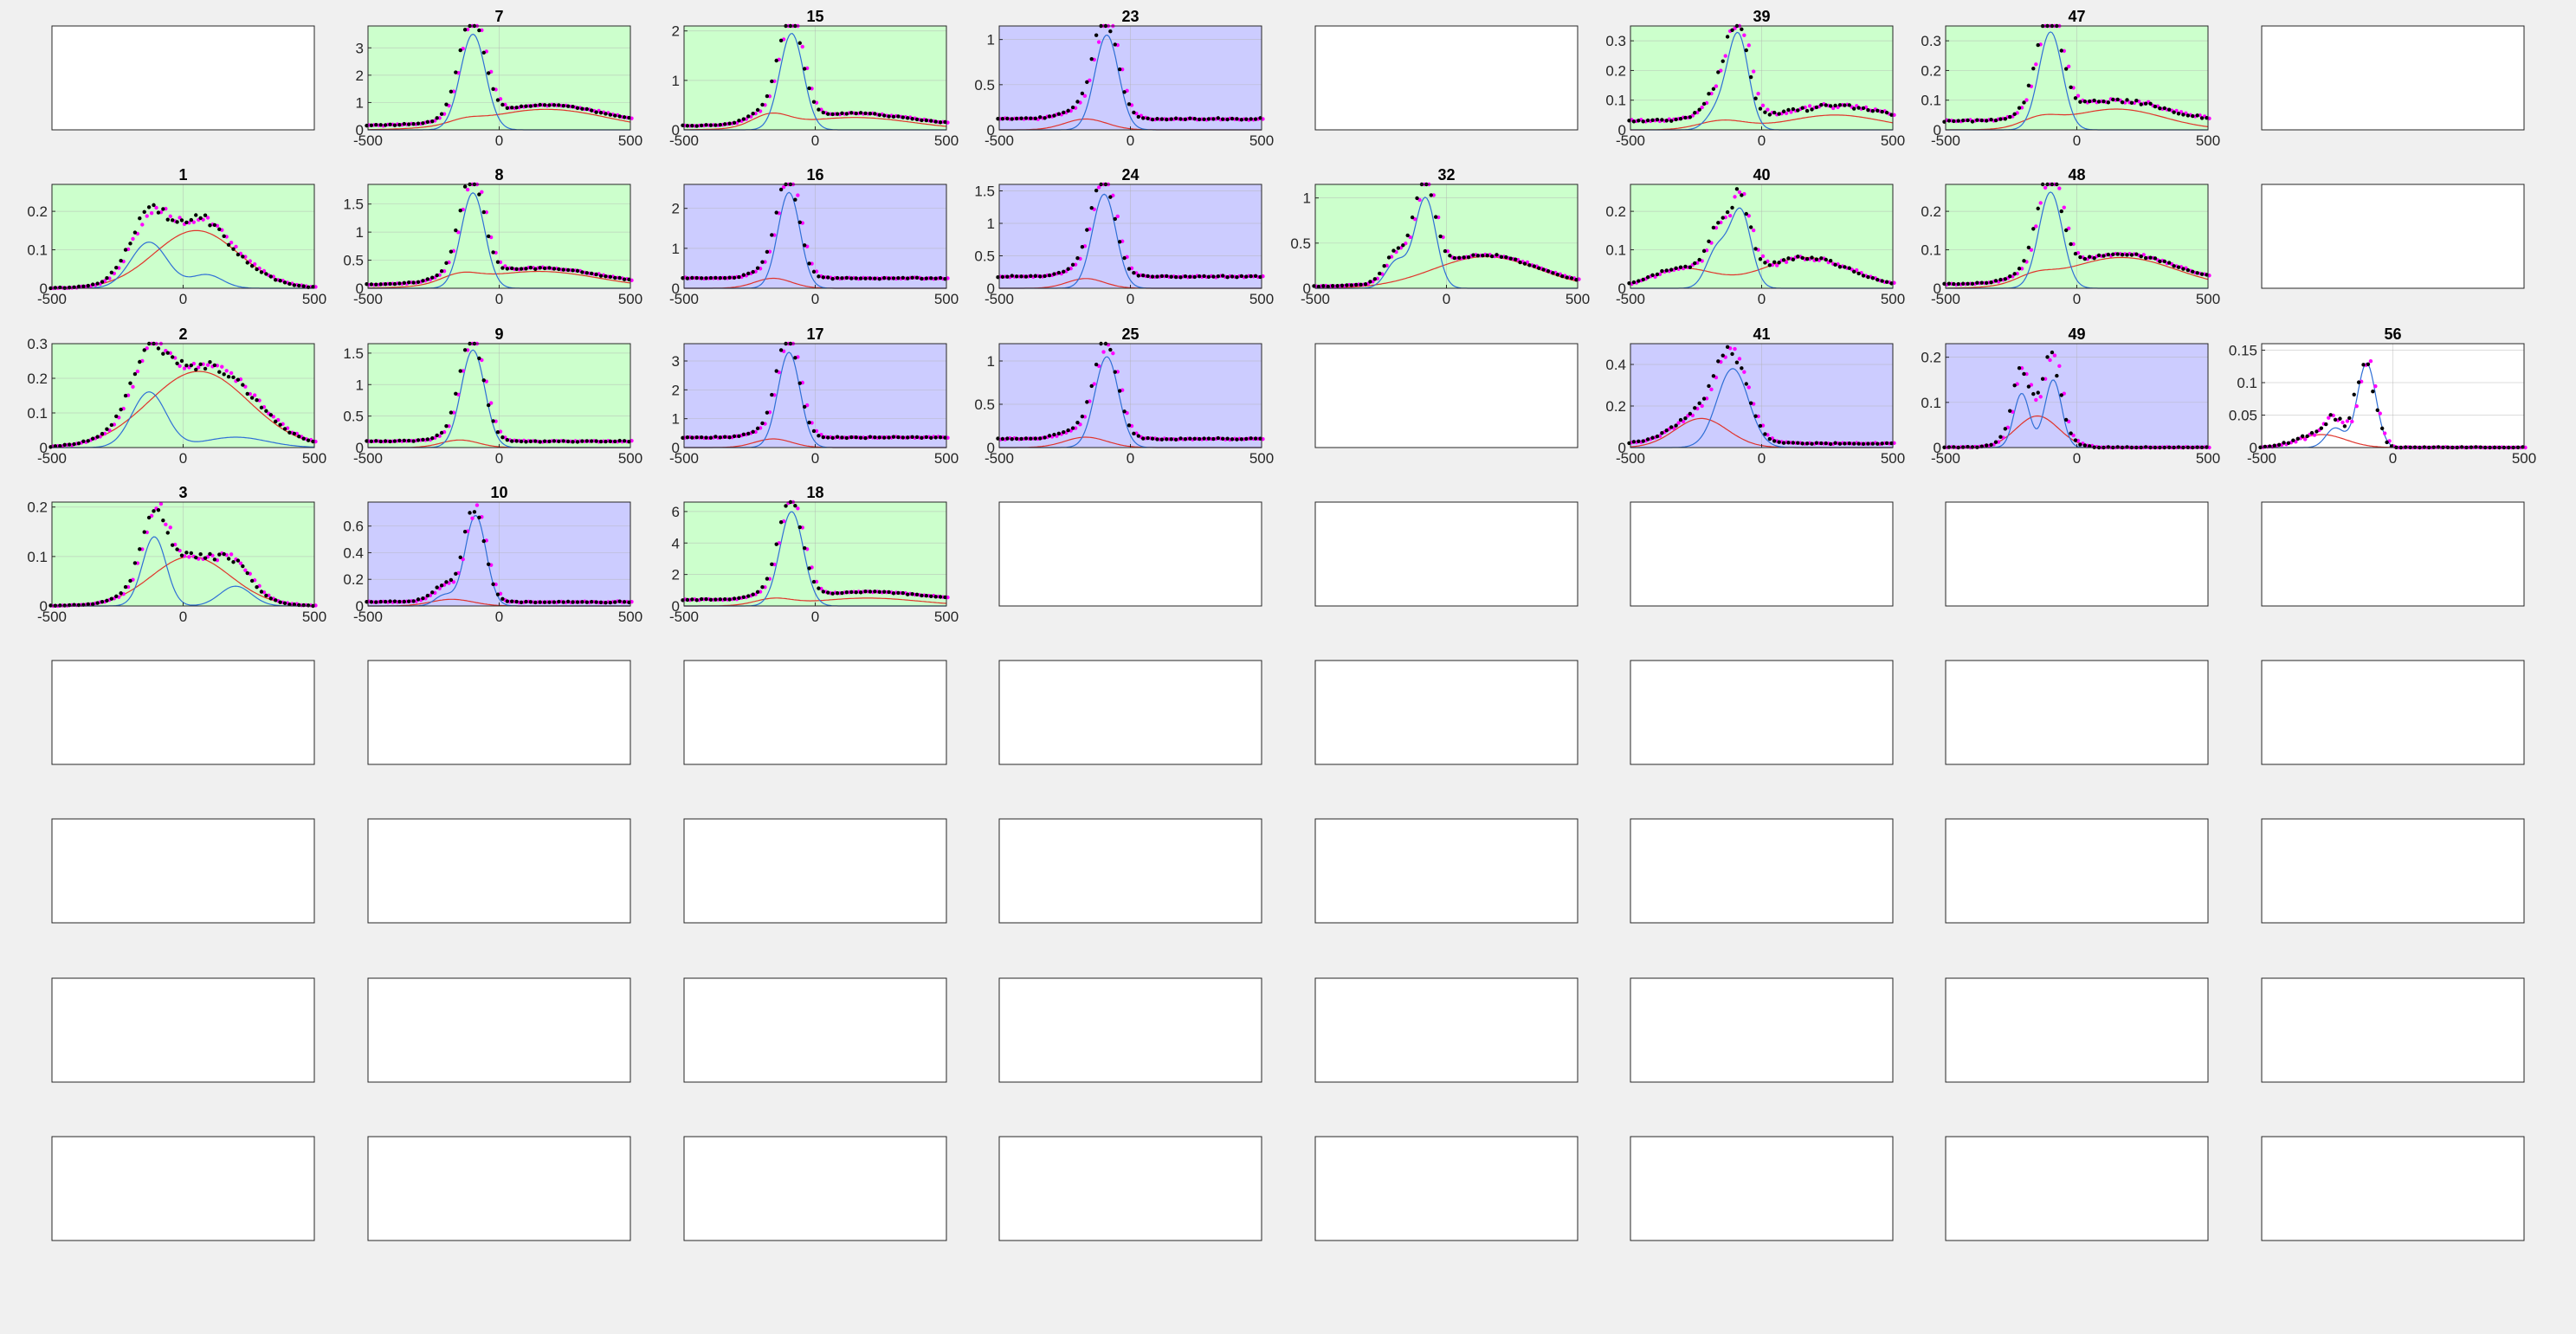 This screenshot has height=1334, width=2576. Describe the element at coordinates (37, 211) in the screenshot. I see `y-tick-label: 0.2` at that location.